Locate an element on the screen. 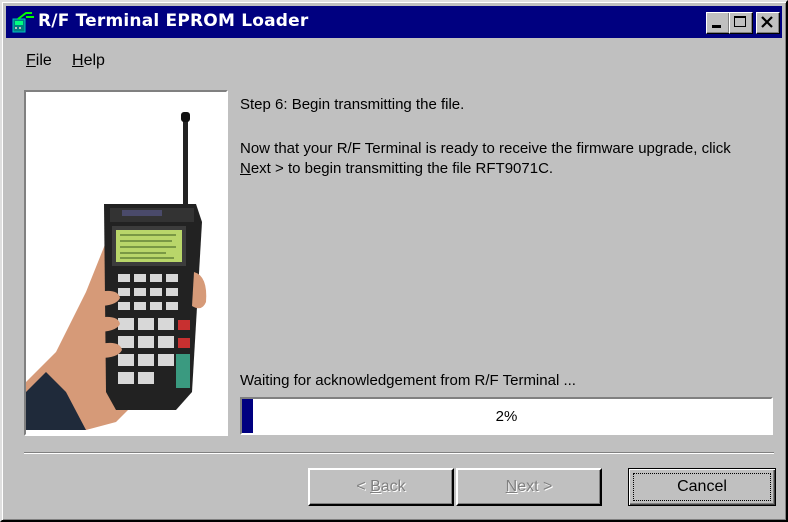 The height and width of the screenshot is (522, 788). menu-help: Help is located at coordinates (88, 61).